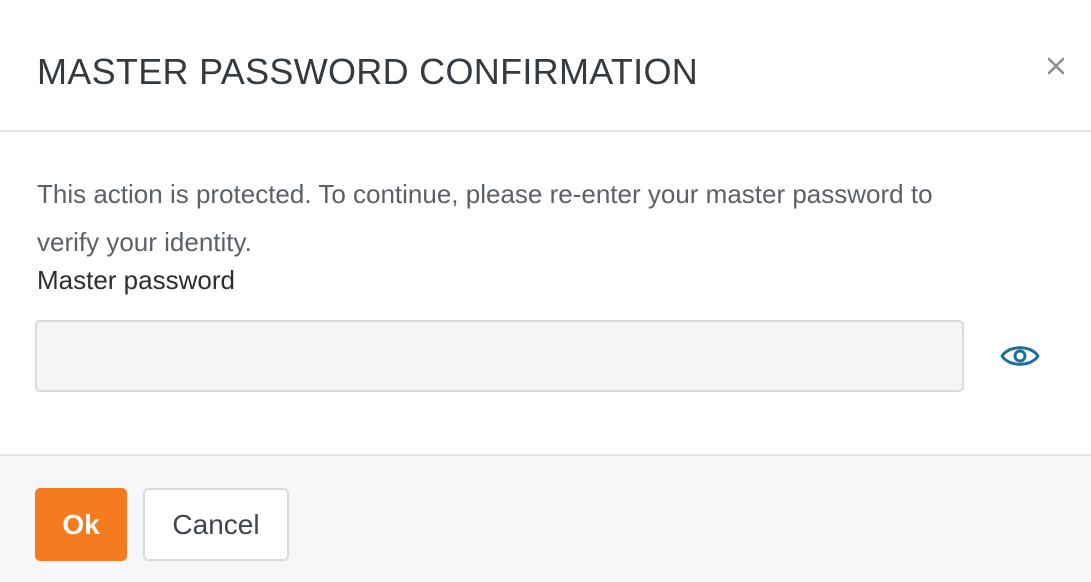 This screenshot has width=1091, height=582. I want to click on eye-icon, so click(1020, 356).